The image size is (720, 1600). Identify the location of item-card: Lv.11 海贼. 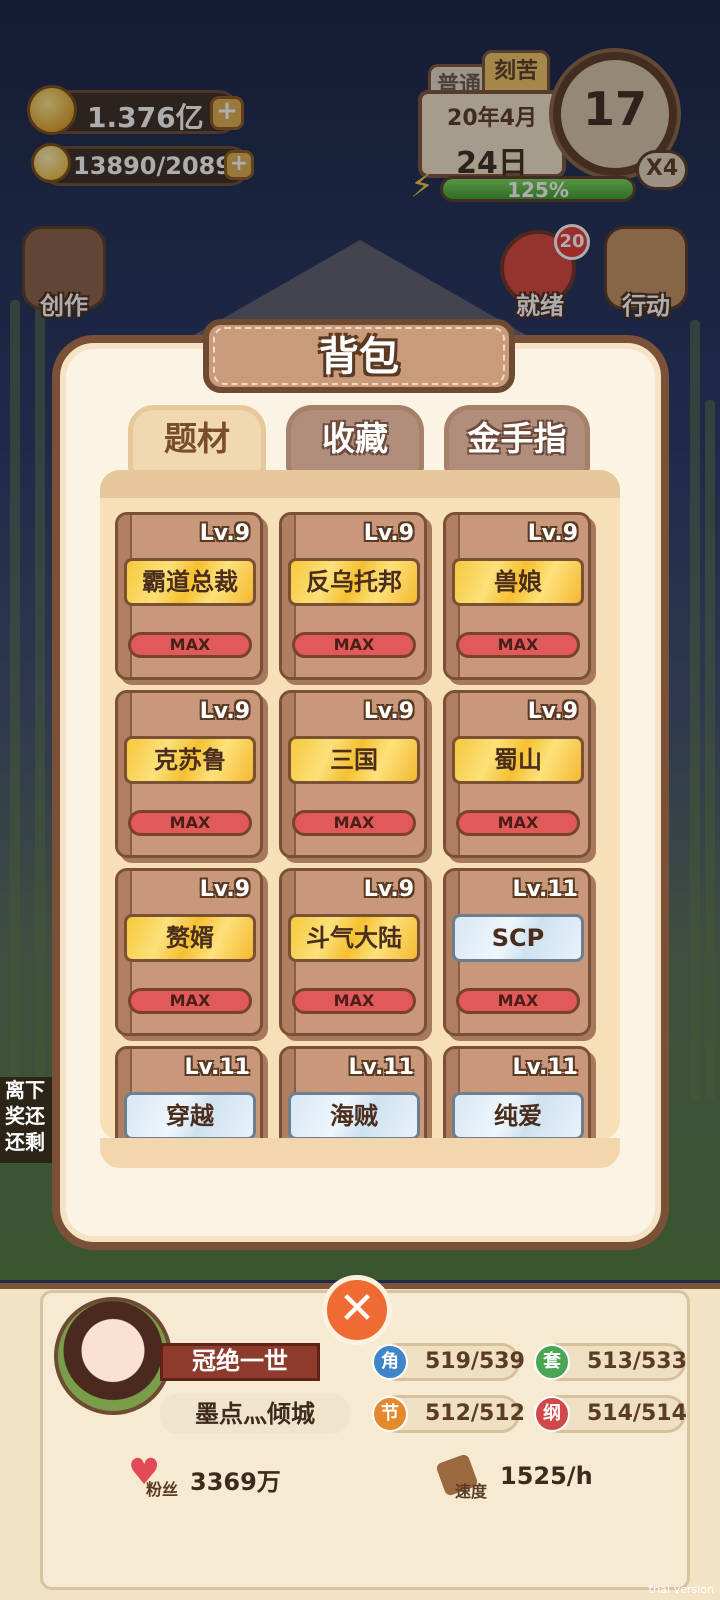
(353, 1092).